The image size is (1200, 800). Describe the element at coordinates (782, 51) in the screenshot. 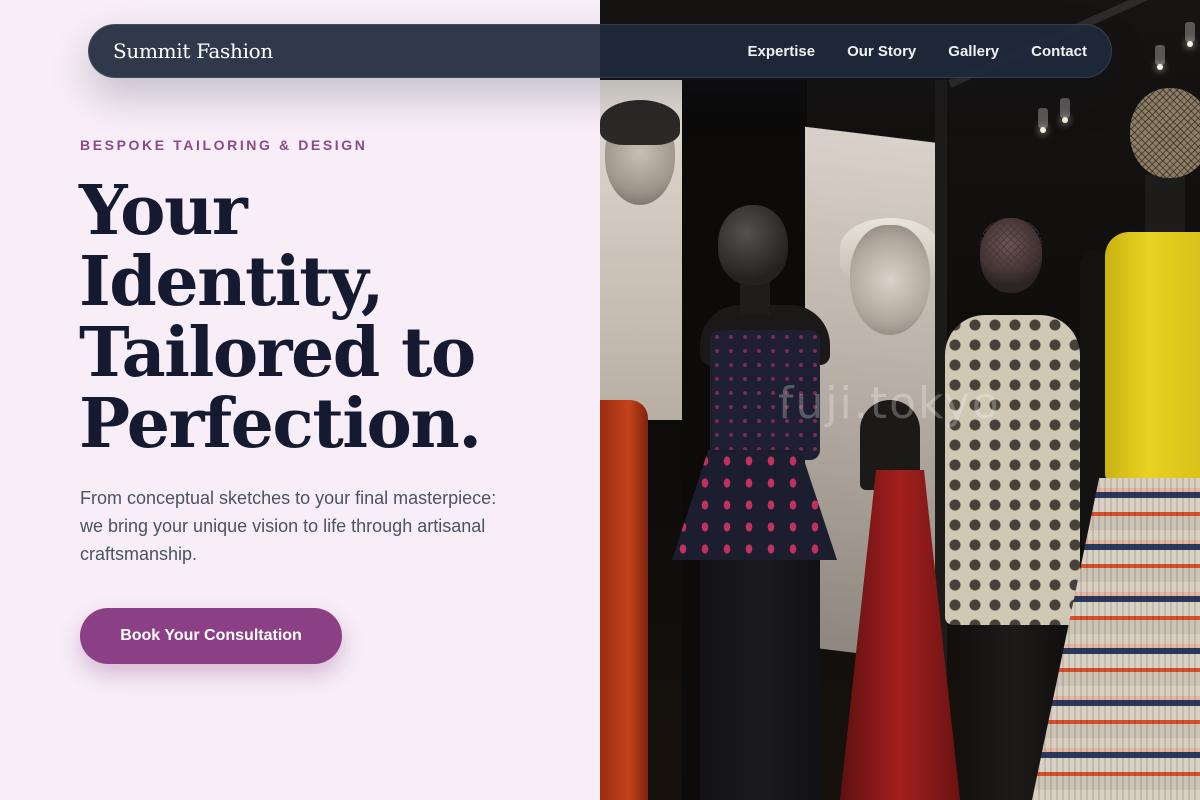

I see `nav-link-expertise: Expertise` at that location.